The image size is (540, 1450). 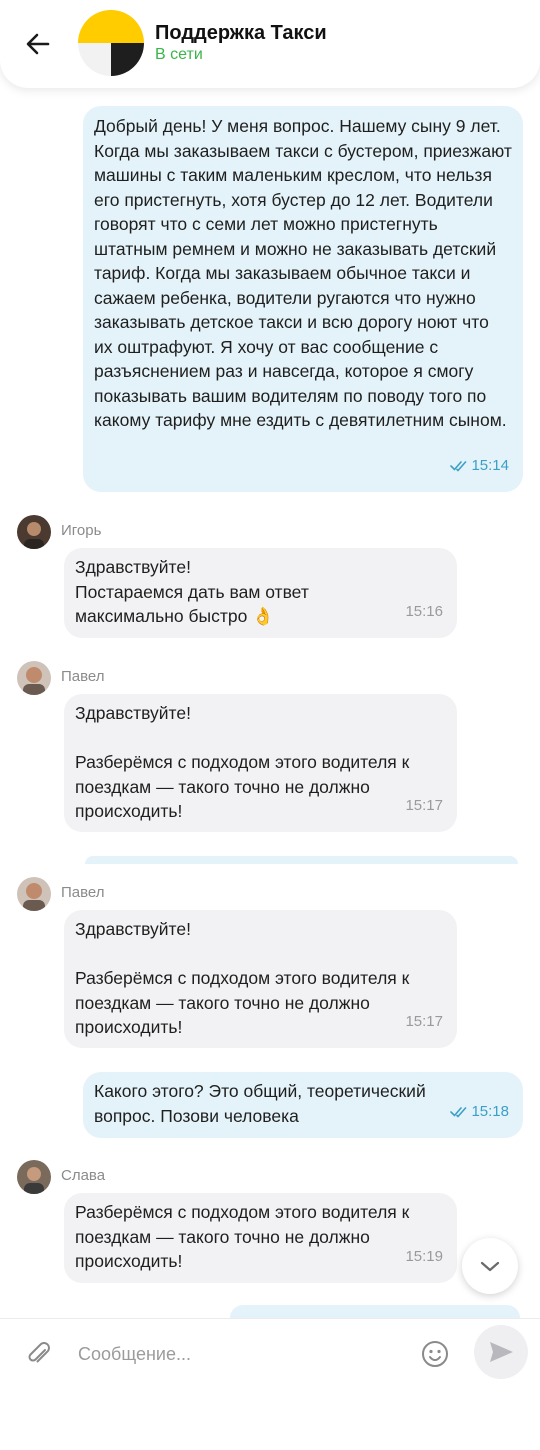 I want to click on sender-name: Слава, so click(x=83, y=1175).